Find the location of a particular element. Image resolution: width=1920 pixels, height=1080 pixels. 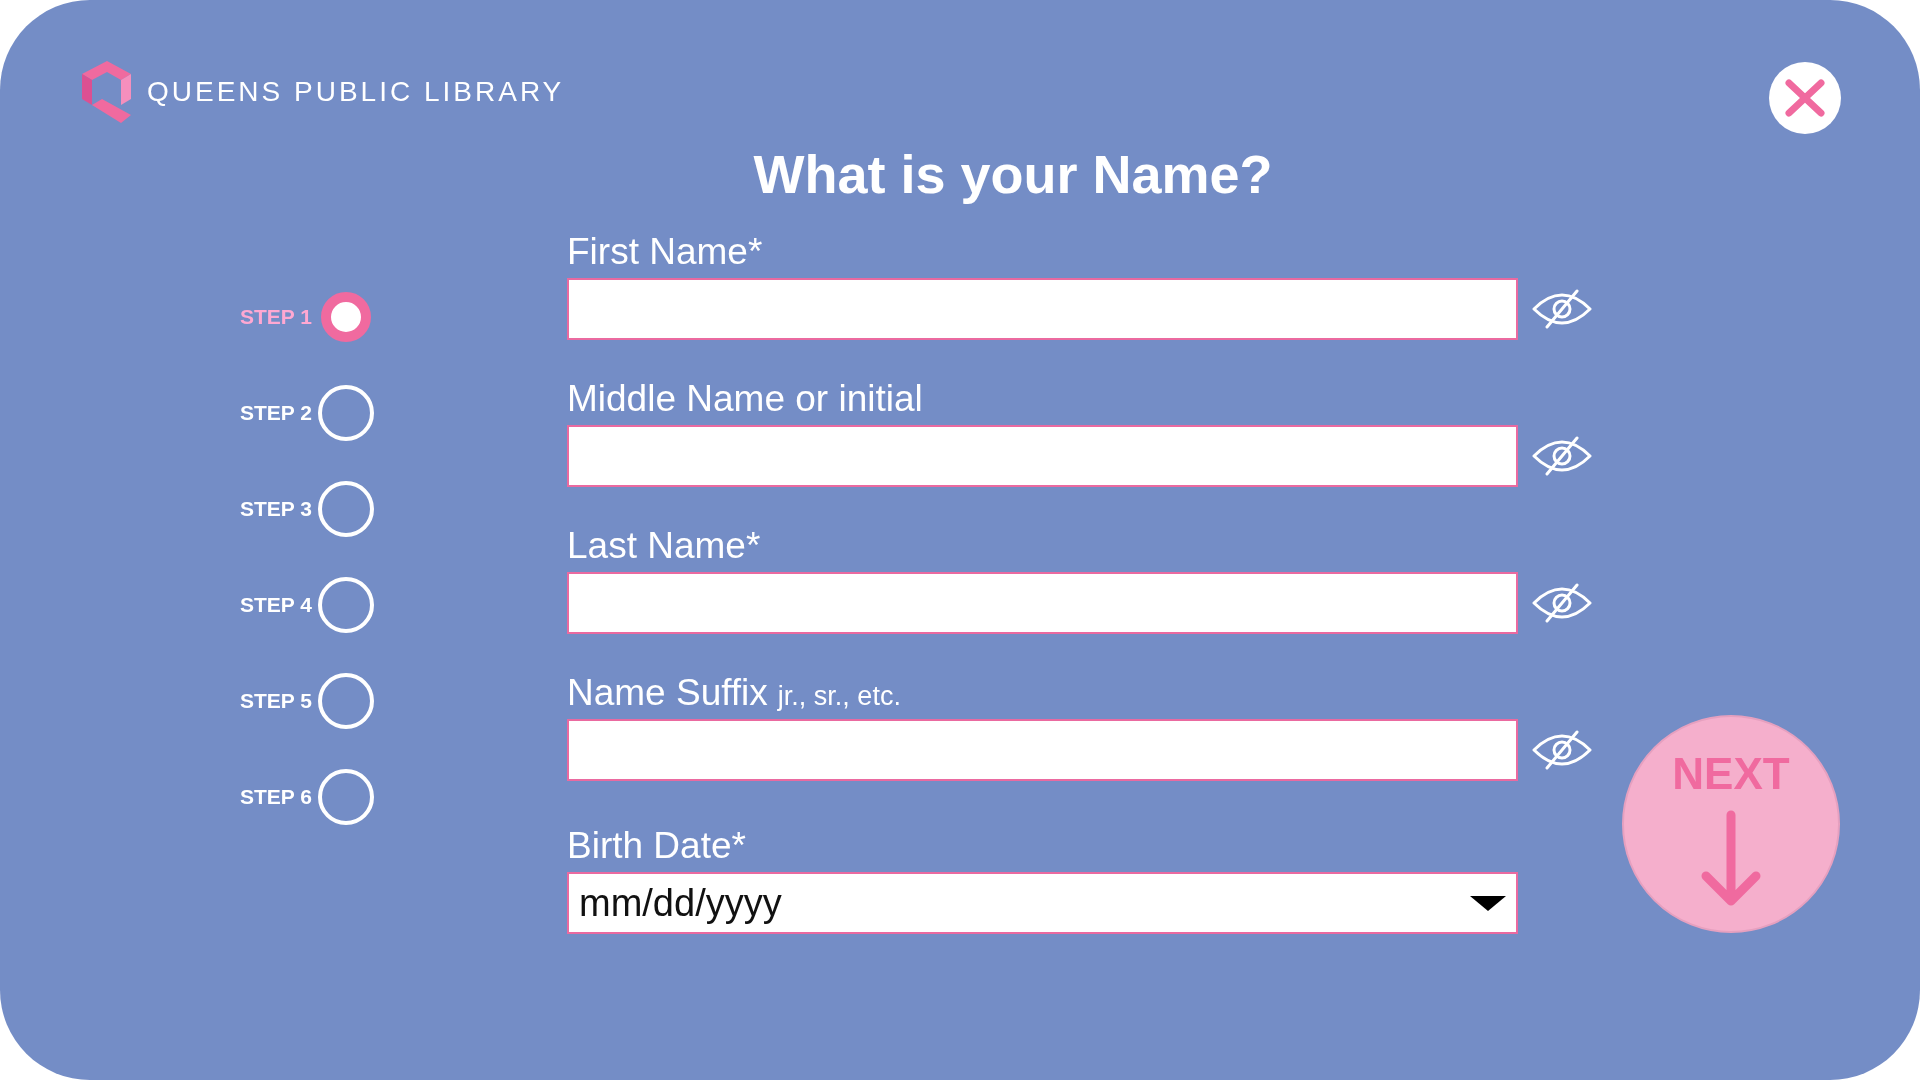

down-arrow-icon is located at coordinates (1731, 858).